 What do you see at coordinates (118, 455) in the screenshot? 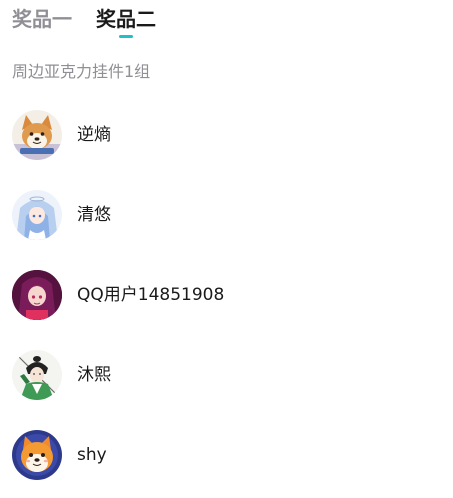
I see `winner-row: shy` at bounding box center [118, 455].